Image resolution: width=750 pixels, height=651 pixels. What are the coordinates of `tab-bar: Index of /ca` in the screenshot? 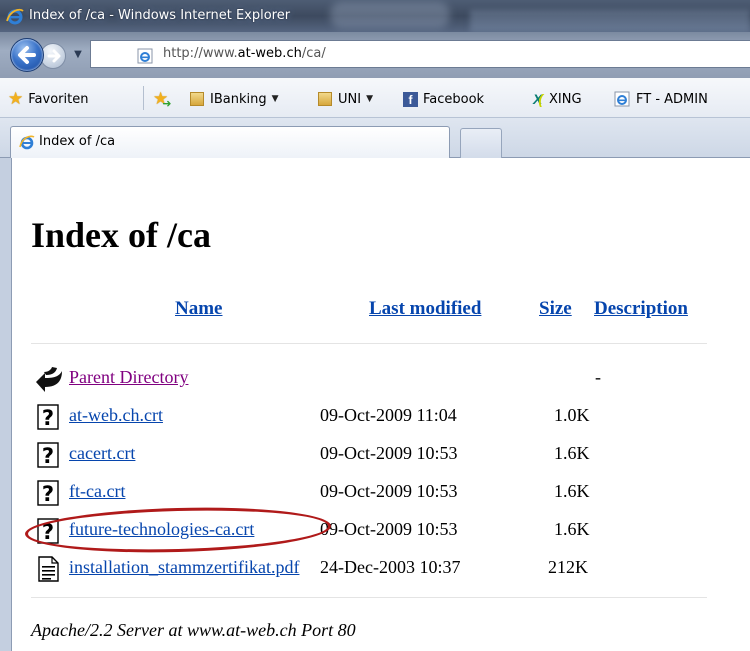 It's located at (375, 138).